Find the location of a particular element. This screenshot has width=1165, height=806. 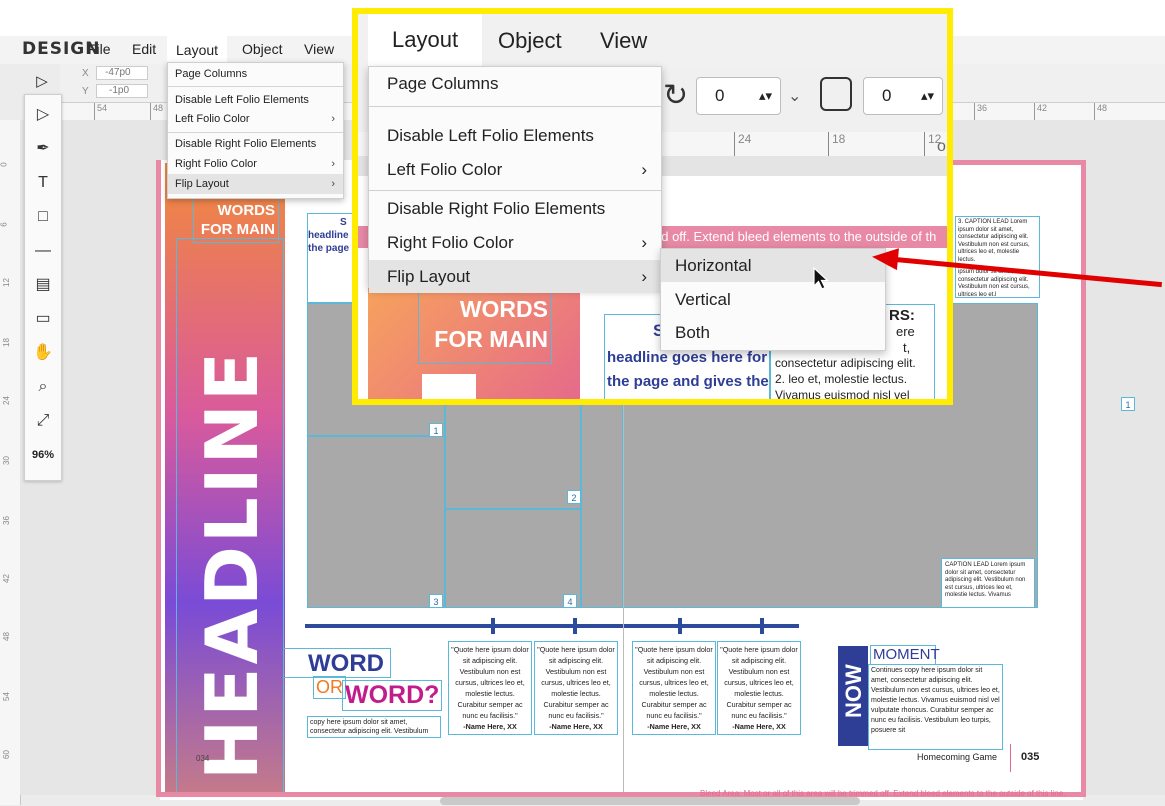

hand-icon: ✋ is located at coordinates (43, 353).